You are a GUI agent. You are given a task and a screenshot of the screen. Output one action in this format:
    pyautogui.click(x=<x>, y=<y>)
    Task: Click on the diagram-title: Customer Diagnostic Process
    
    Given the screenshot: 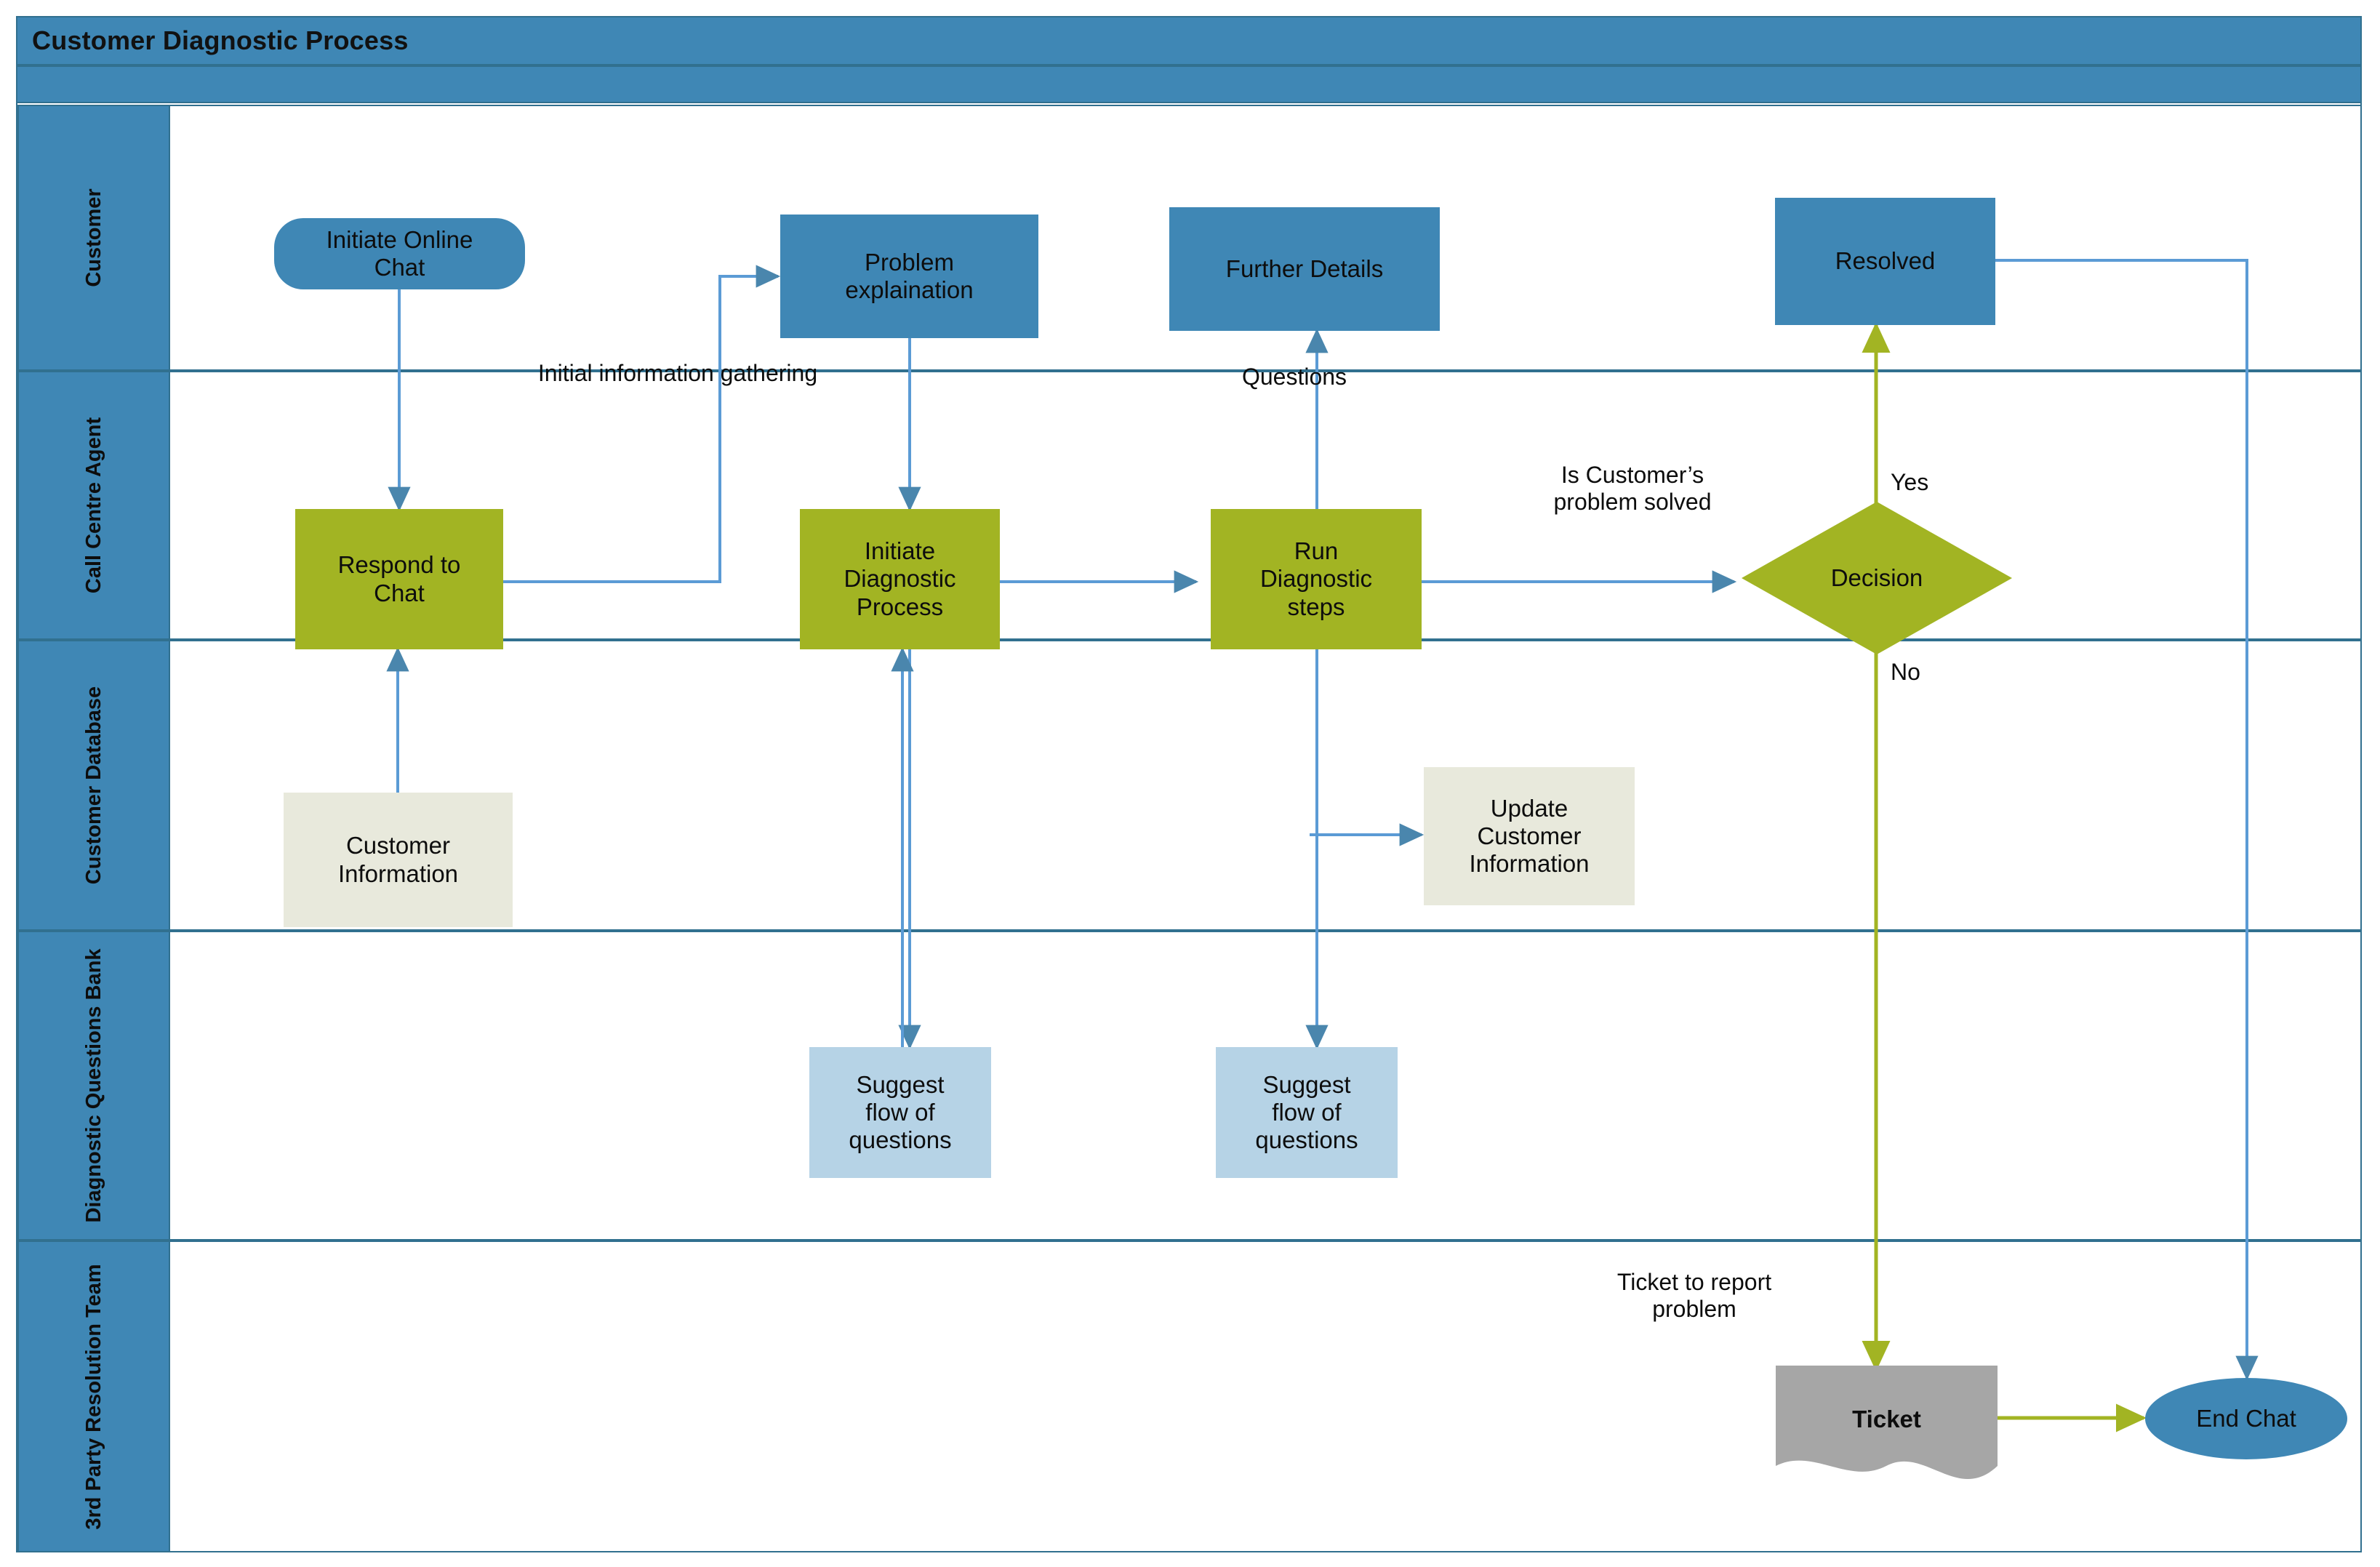 What is the action you would take?
    pyautogui.click(x=220, y=40)
    